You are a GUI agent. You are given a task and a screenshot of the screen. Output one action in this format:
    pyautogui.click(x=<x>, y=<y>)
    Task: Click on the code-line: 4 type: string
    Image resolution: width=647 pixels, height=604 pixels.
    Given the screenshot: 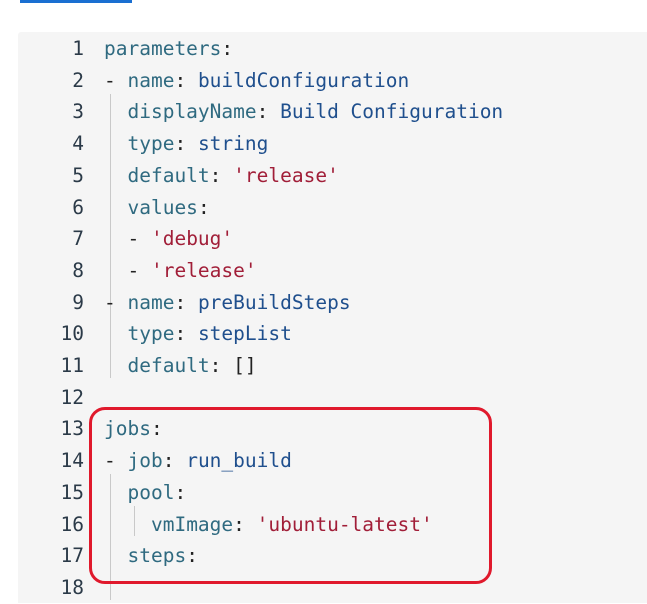 What is the action you would take?
    pyautogui.click(x=332, y=144)
    